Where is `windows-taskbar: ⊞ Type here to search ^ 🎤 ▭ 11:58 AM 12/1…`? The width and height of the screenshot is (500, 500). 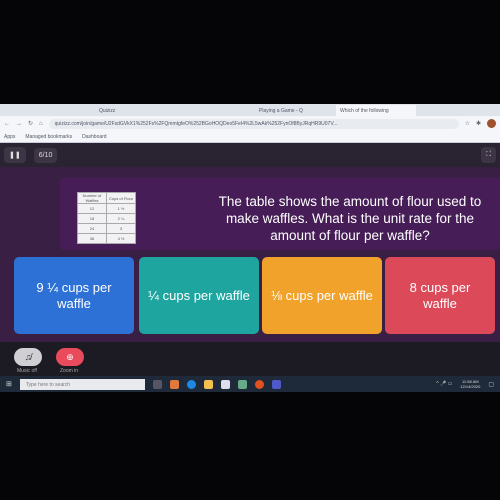 windows-taskbar: ⊞ Type here to search ^ 🎤 ▭ 11:58 AM 12/1… is located at coordinates (250, 384).